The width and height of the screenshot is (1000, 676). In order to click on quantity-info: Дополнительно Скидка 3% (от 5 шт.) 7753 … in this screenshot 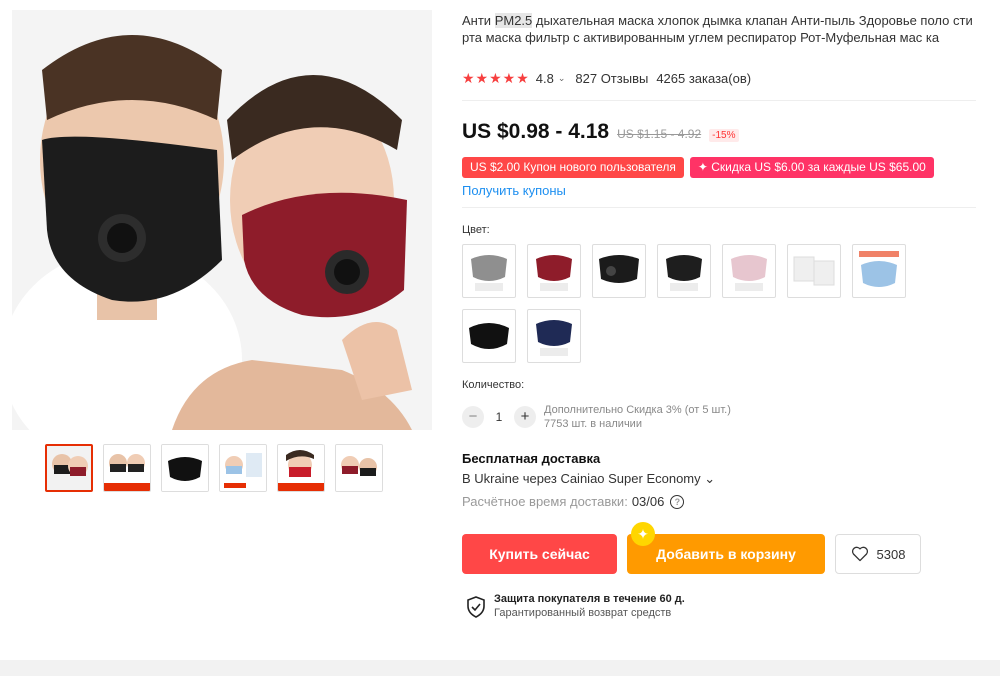, I will do `click(637, 417)`.